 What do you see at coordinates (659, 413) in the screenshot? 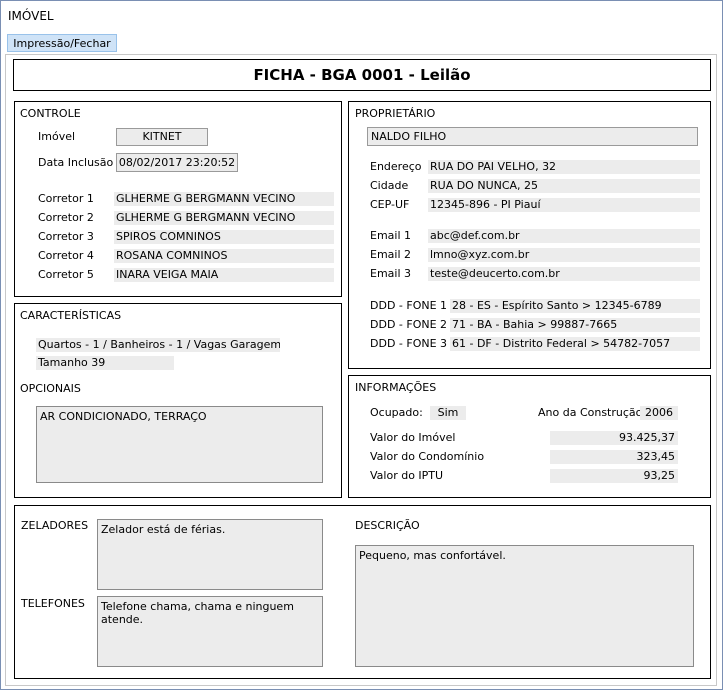
I see `ano-construcao-field: 2006` at bounding box center [659, 413].